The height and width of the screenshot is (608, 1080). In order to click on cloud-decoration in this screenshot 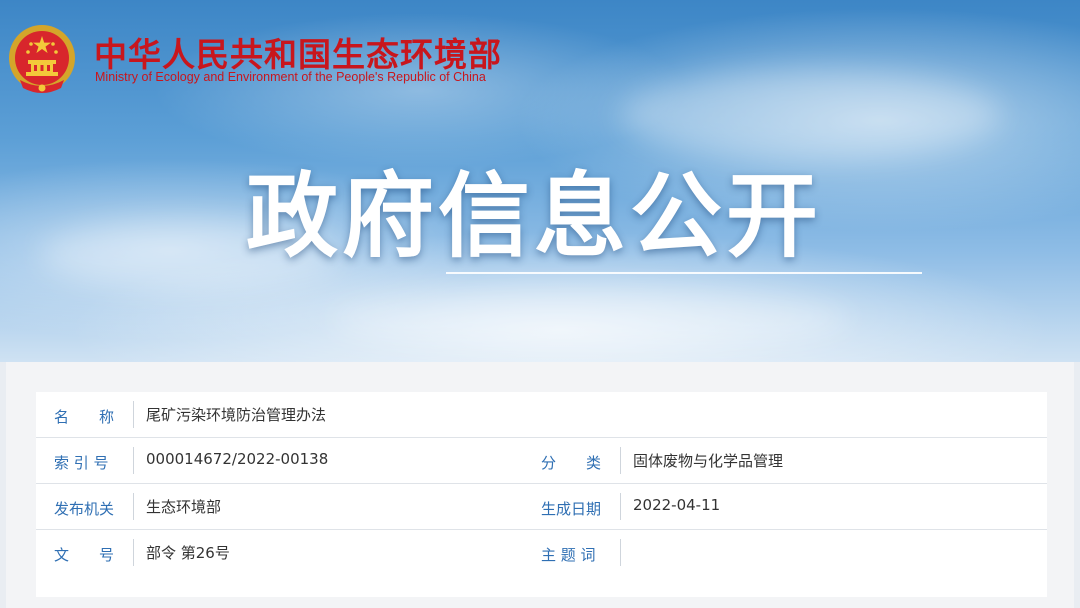, I will do `click(590, 320)`.